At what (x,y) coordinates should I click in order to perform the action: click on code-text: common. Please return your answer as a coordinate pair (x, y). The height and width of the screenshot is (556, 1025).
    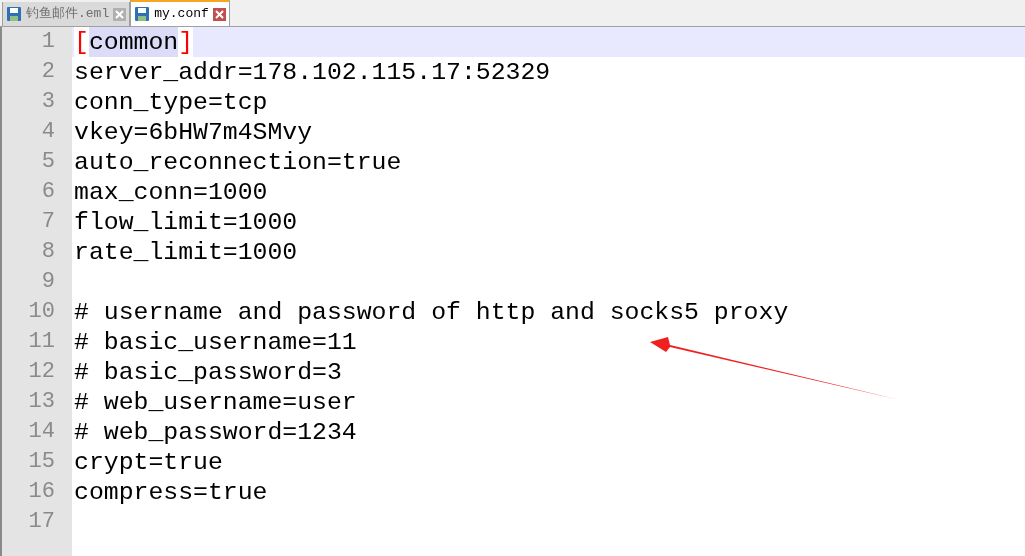
    Looking at the image, I should click on (133, 42).